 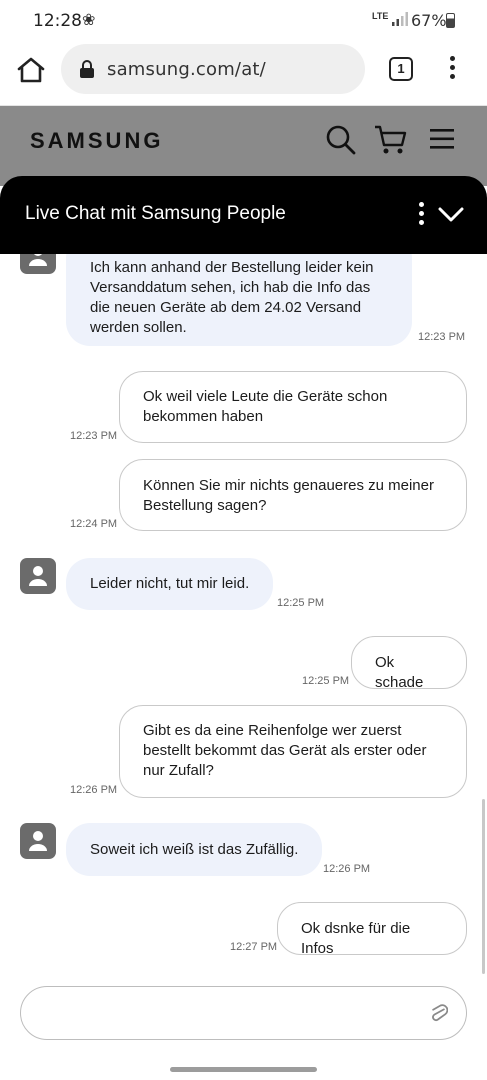 What do you see at coordinates (399, 672) in the screenshot?
I see `message-text: Ok schade` at bounding box center [399, 672].